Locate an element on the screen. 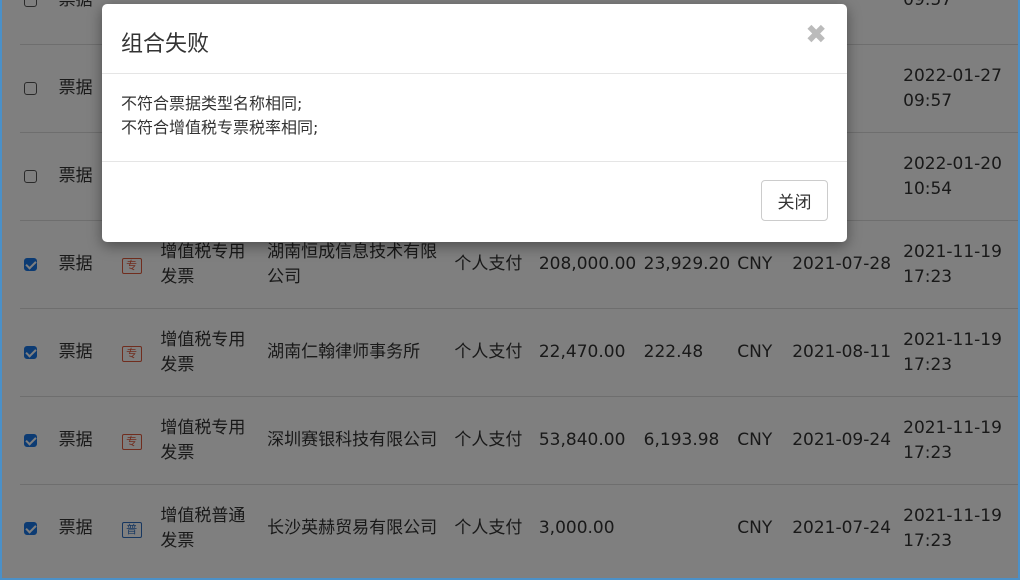  dialog-header: 组合失败 ✖ is located at coordinates (474, 39).